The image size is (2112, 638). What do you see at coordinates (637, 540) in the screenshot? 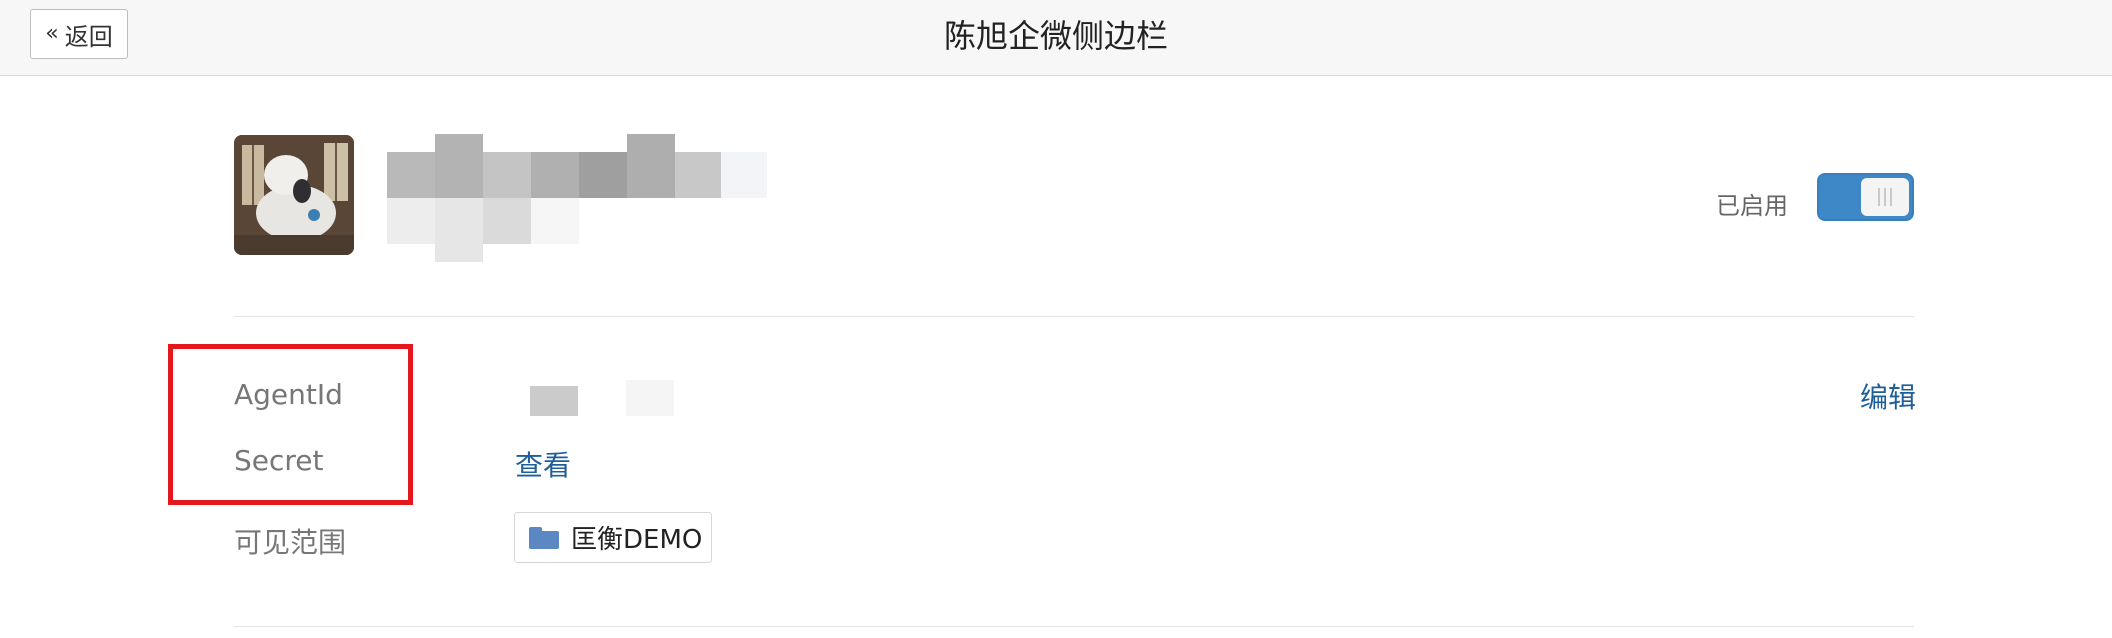
I see `scope-chip-label: 匡衡DEMO` at bounding box center [637, 540].